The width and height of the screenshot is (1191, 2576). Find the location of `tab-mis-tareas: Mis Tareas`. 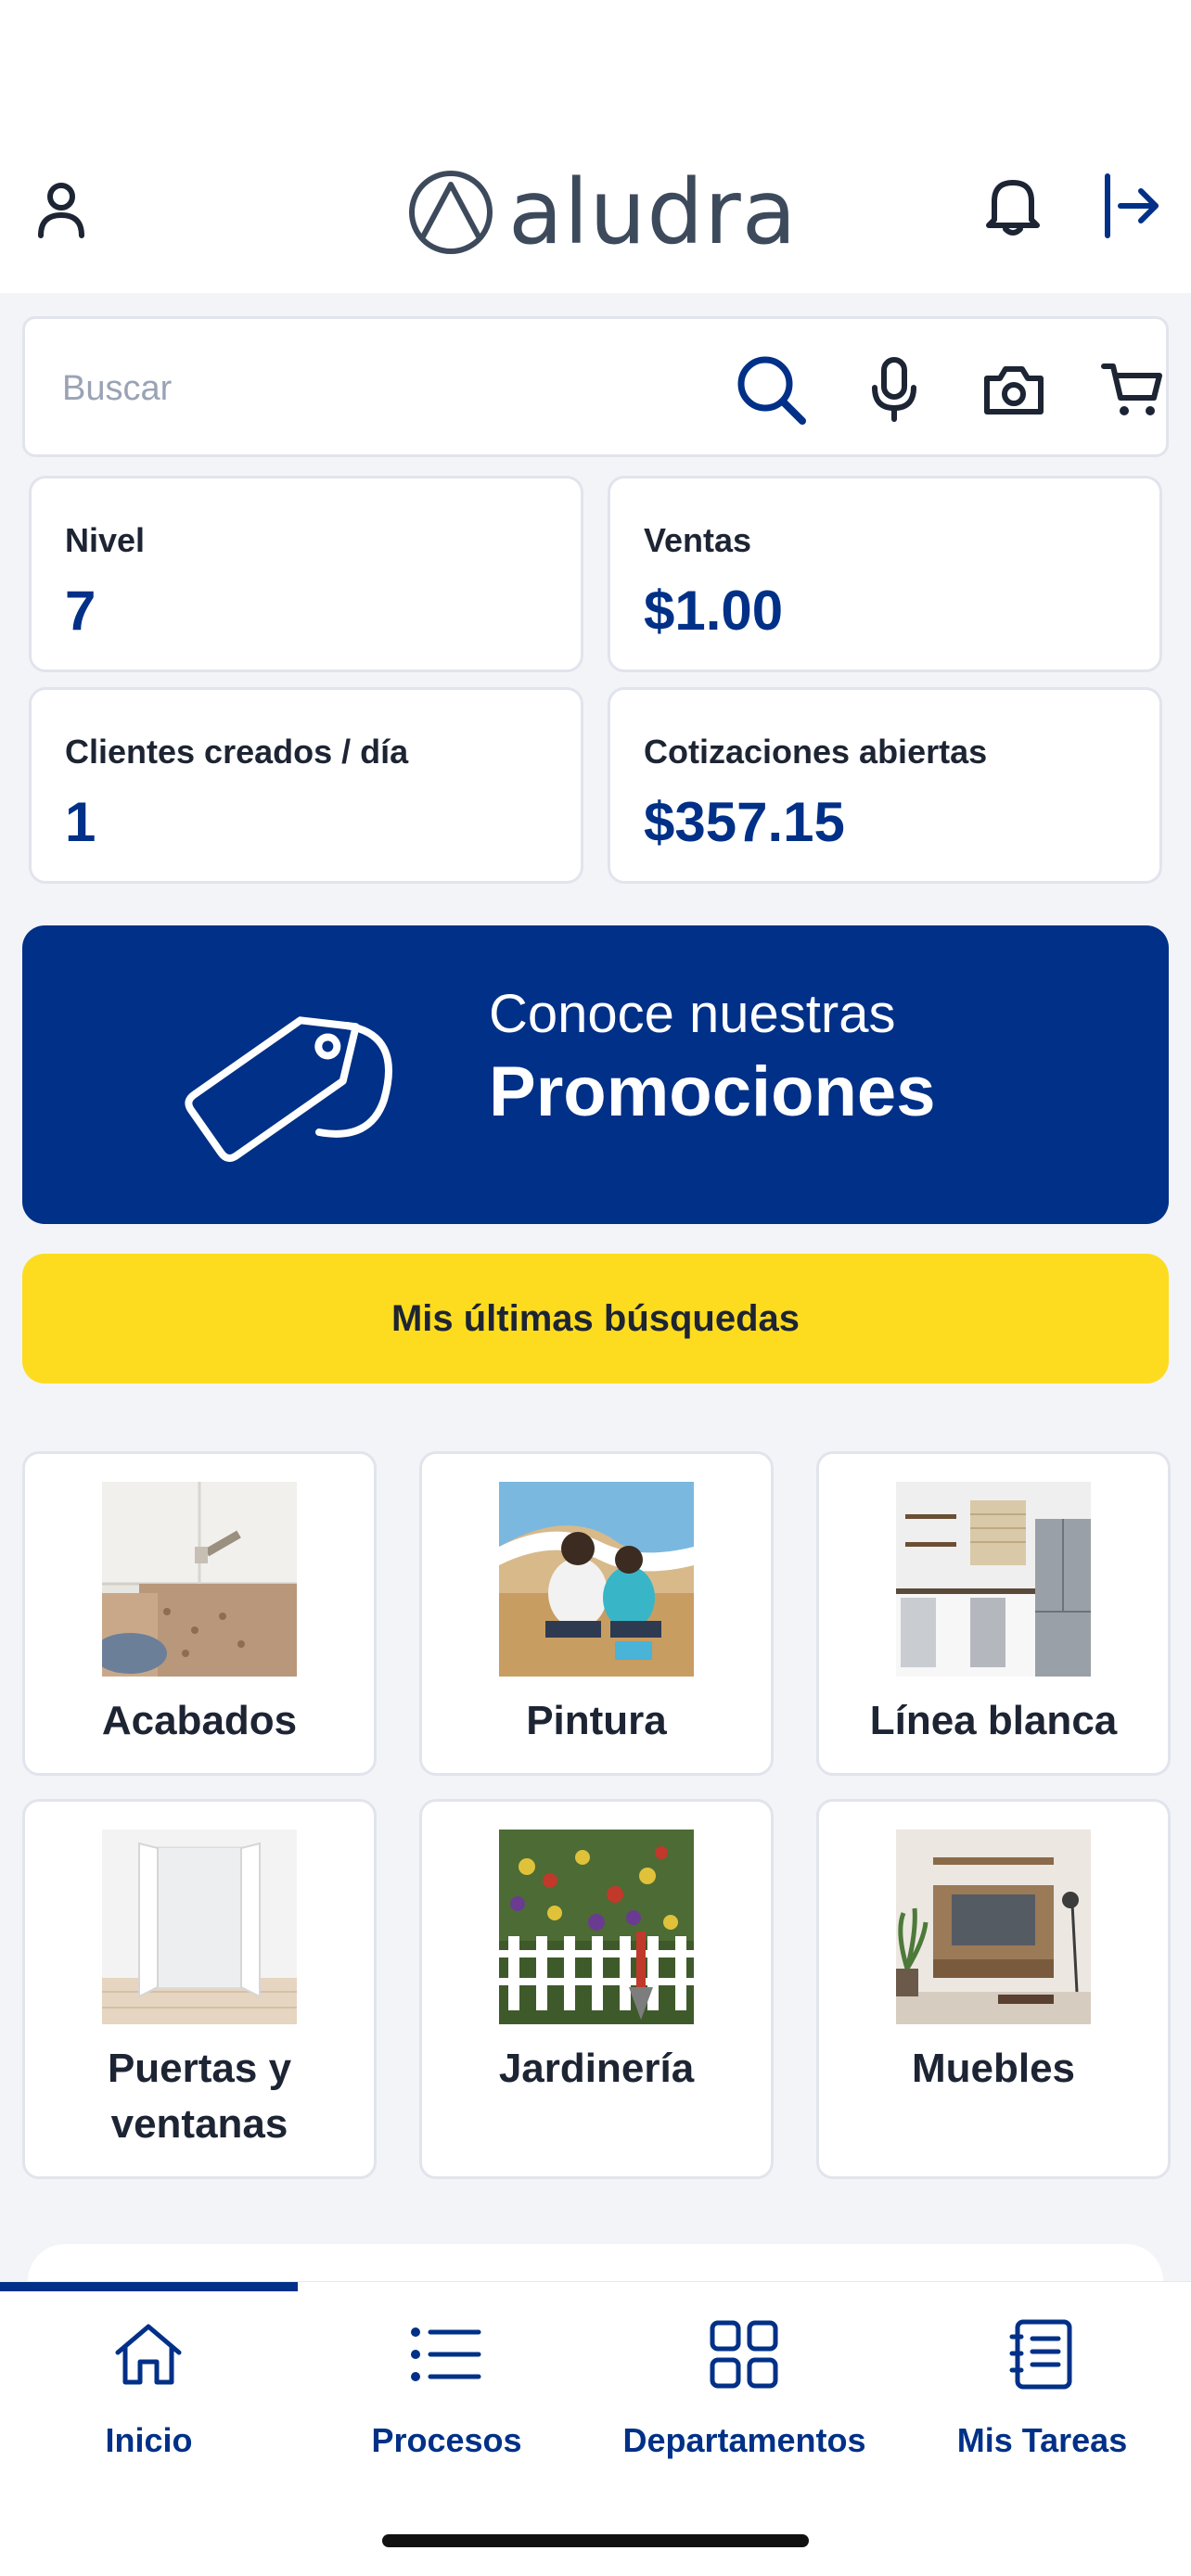

tab-mis-tareas: Mis Tareas is located at coordinates (1042, 2384).